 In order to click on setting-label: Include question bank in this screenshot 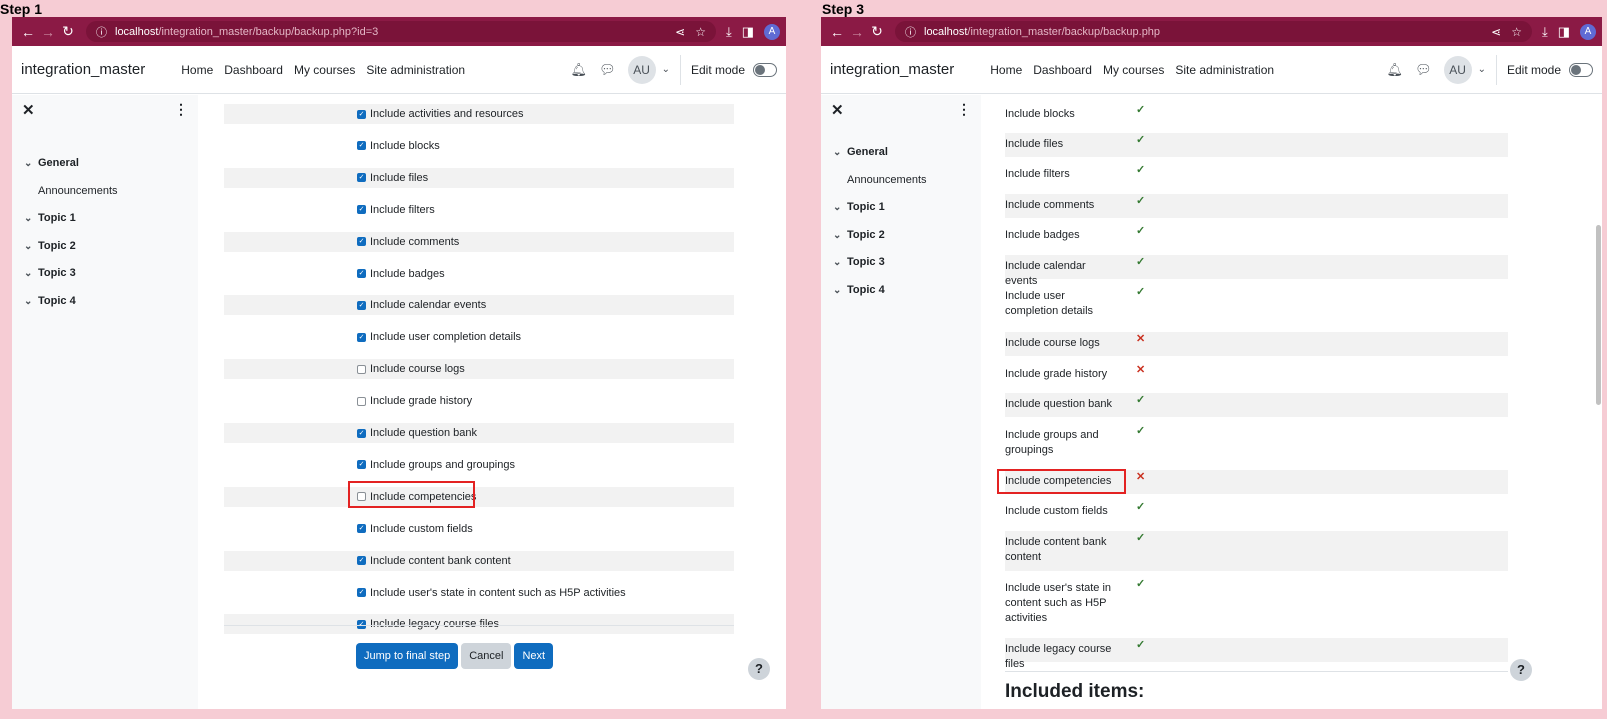, I will do `click(423, 433)`.